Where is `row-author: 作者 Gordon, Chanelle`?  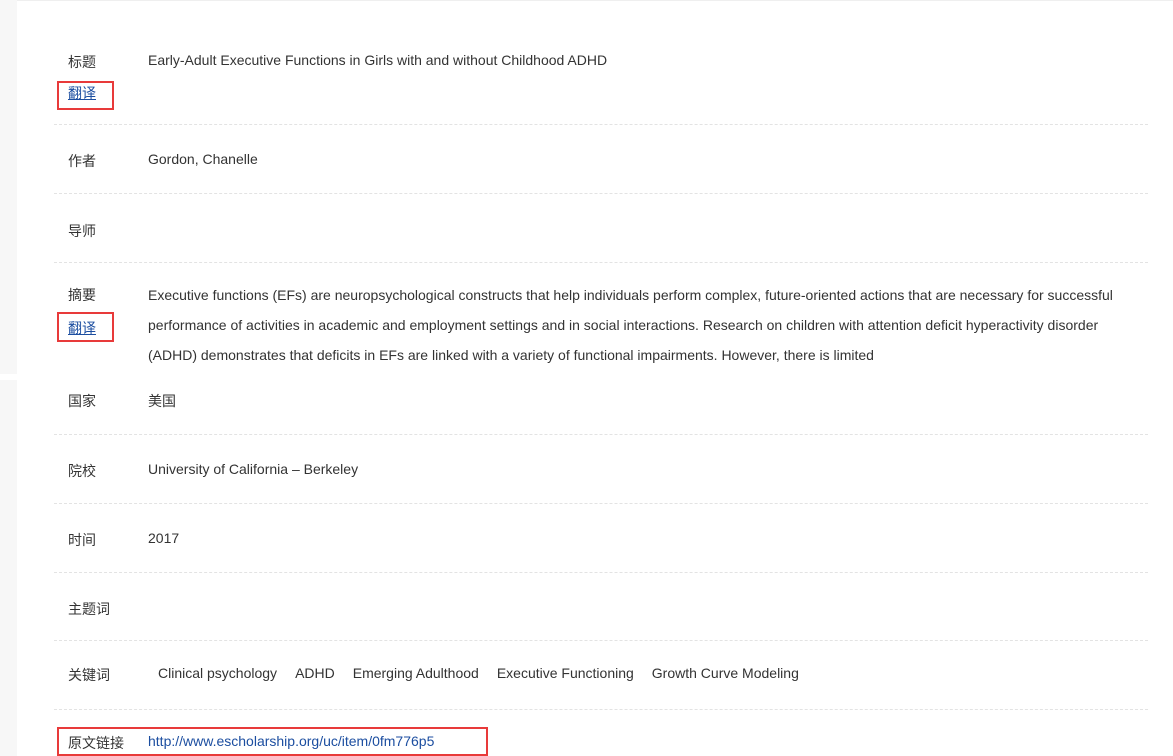
row-author: 作者 Gordon, Chanelle is located at coordinates (601, 159).